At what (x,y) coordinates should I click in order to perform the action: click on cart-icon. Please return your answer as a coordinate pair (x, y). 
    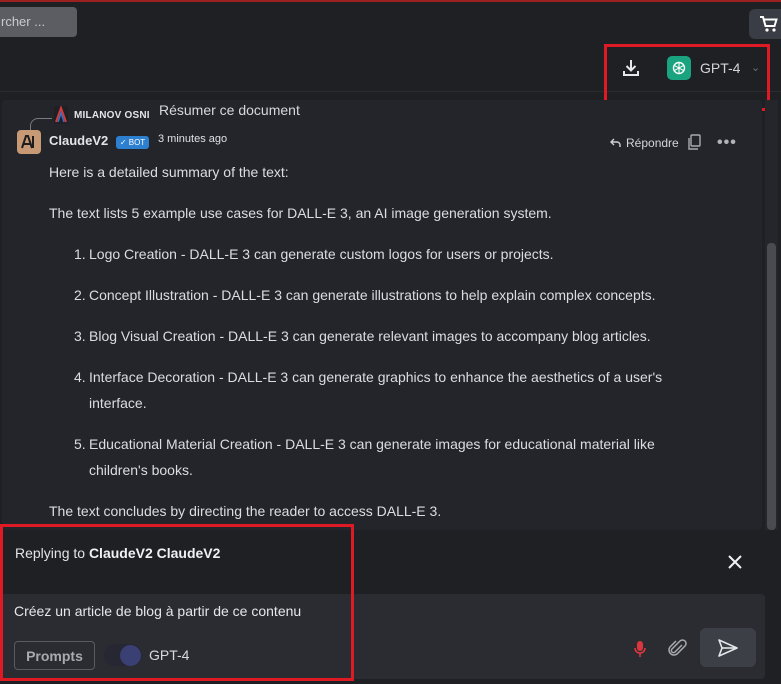
    Looking at the image, I should click on (769, 24).